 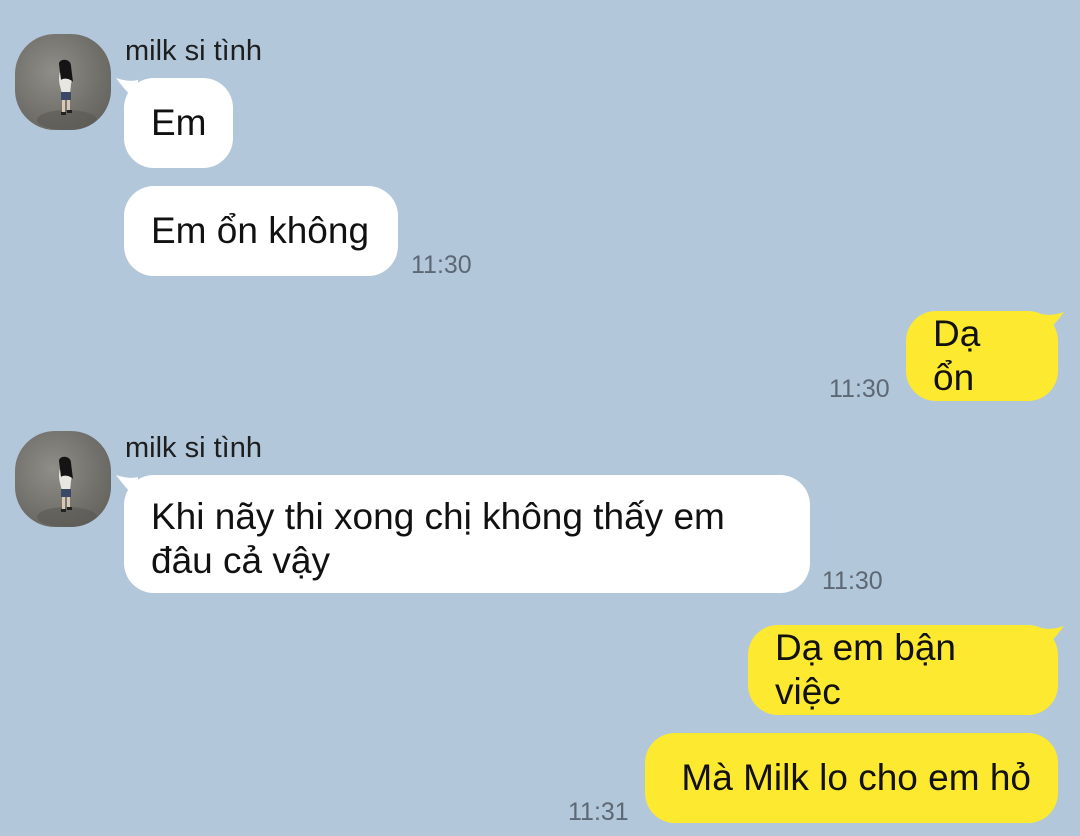 I want to click on message-bubble: Dạ ổn, so click(x=982, y=356).